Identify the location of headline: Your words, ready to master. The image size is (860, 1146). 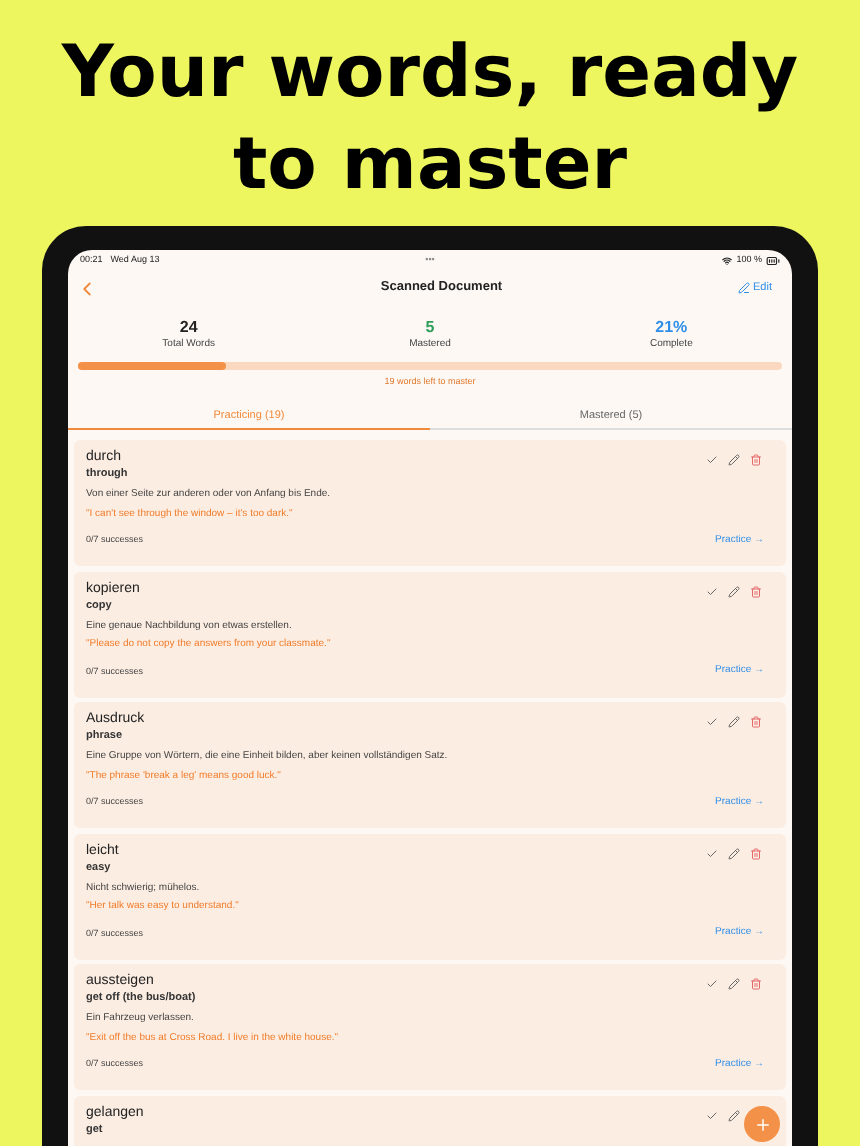
(430, 120).